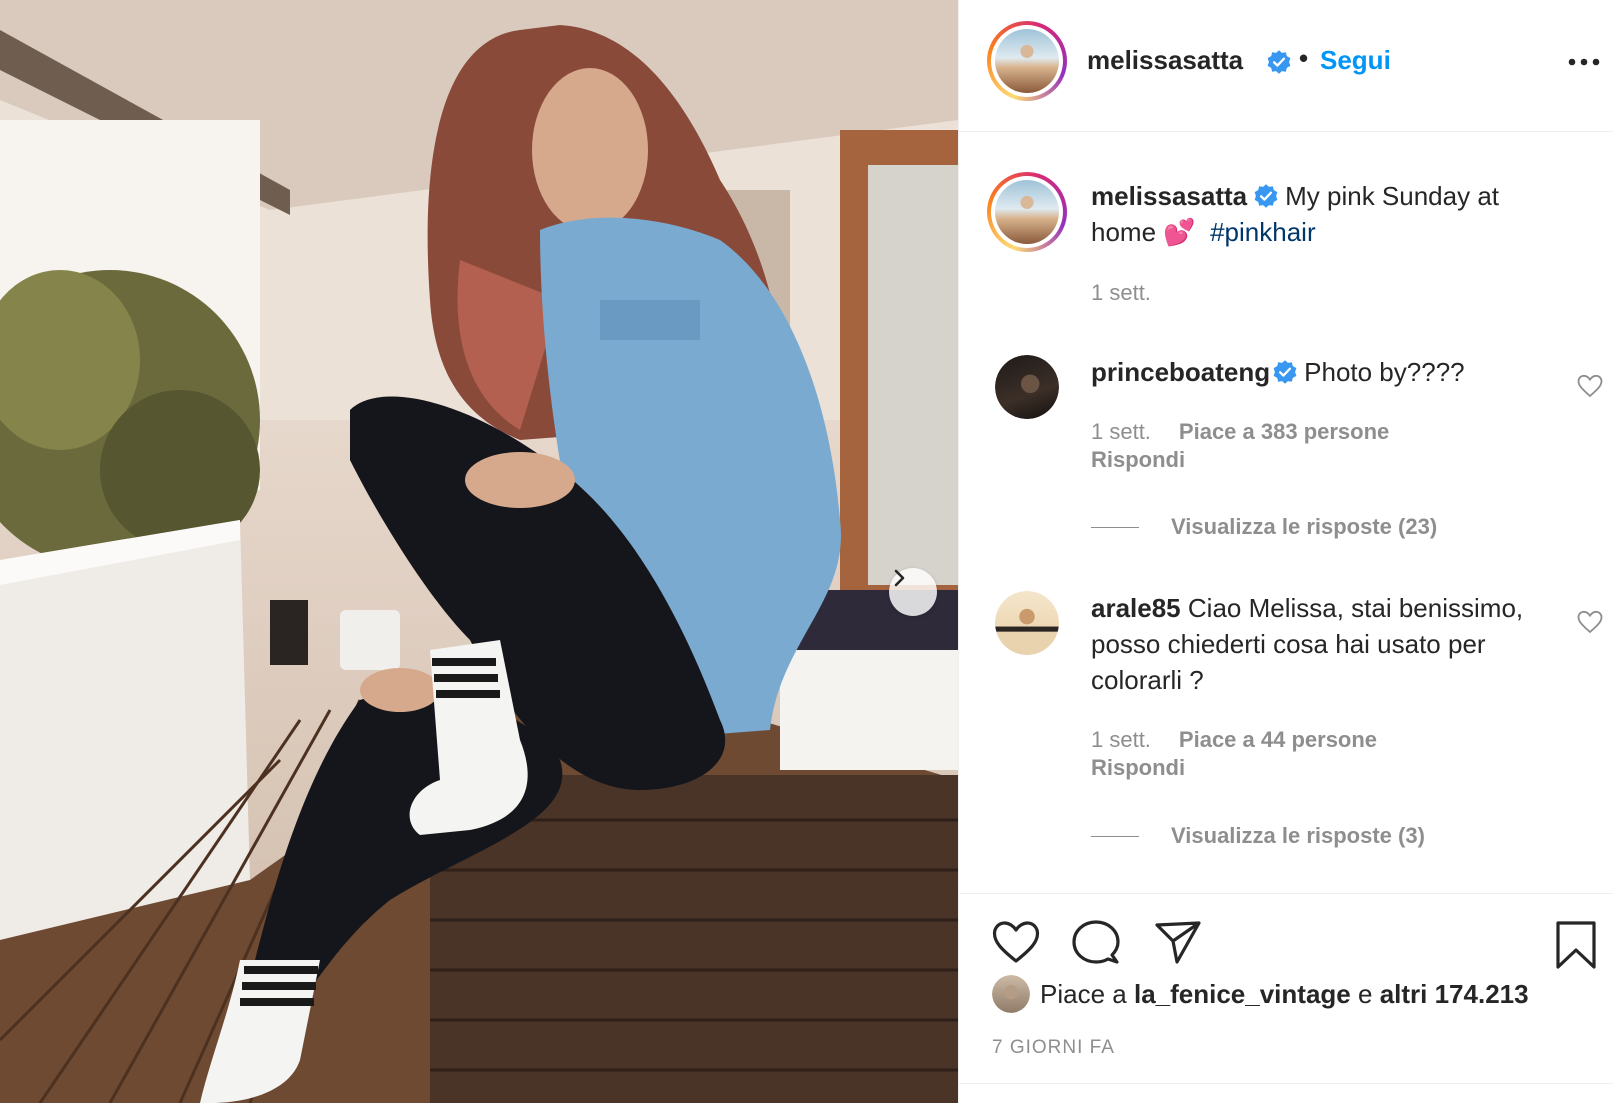 This screenshot has height=1103, width=1613. What do you see at coordinates (1242, 994) in the screenshot?
I see `liker-username: la_fenice_vintage` at bounding box center [1242, 994].